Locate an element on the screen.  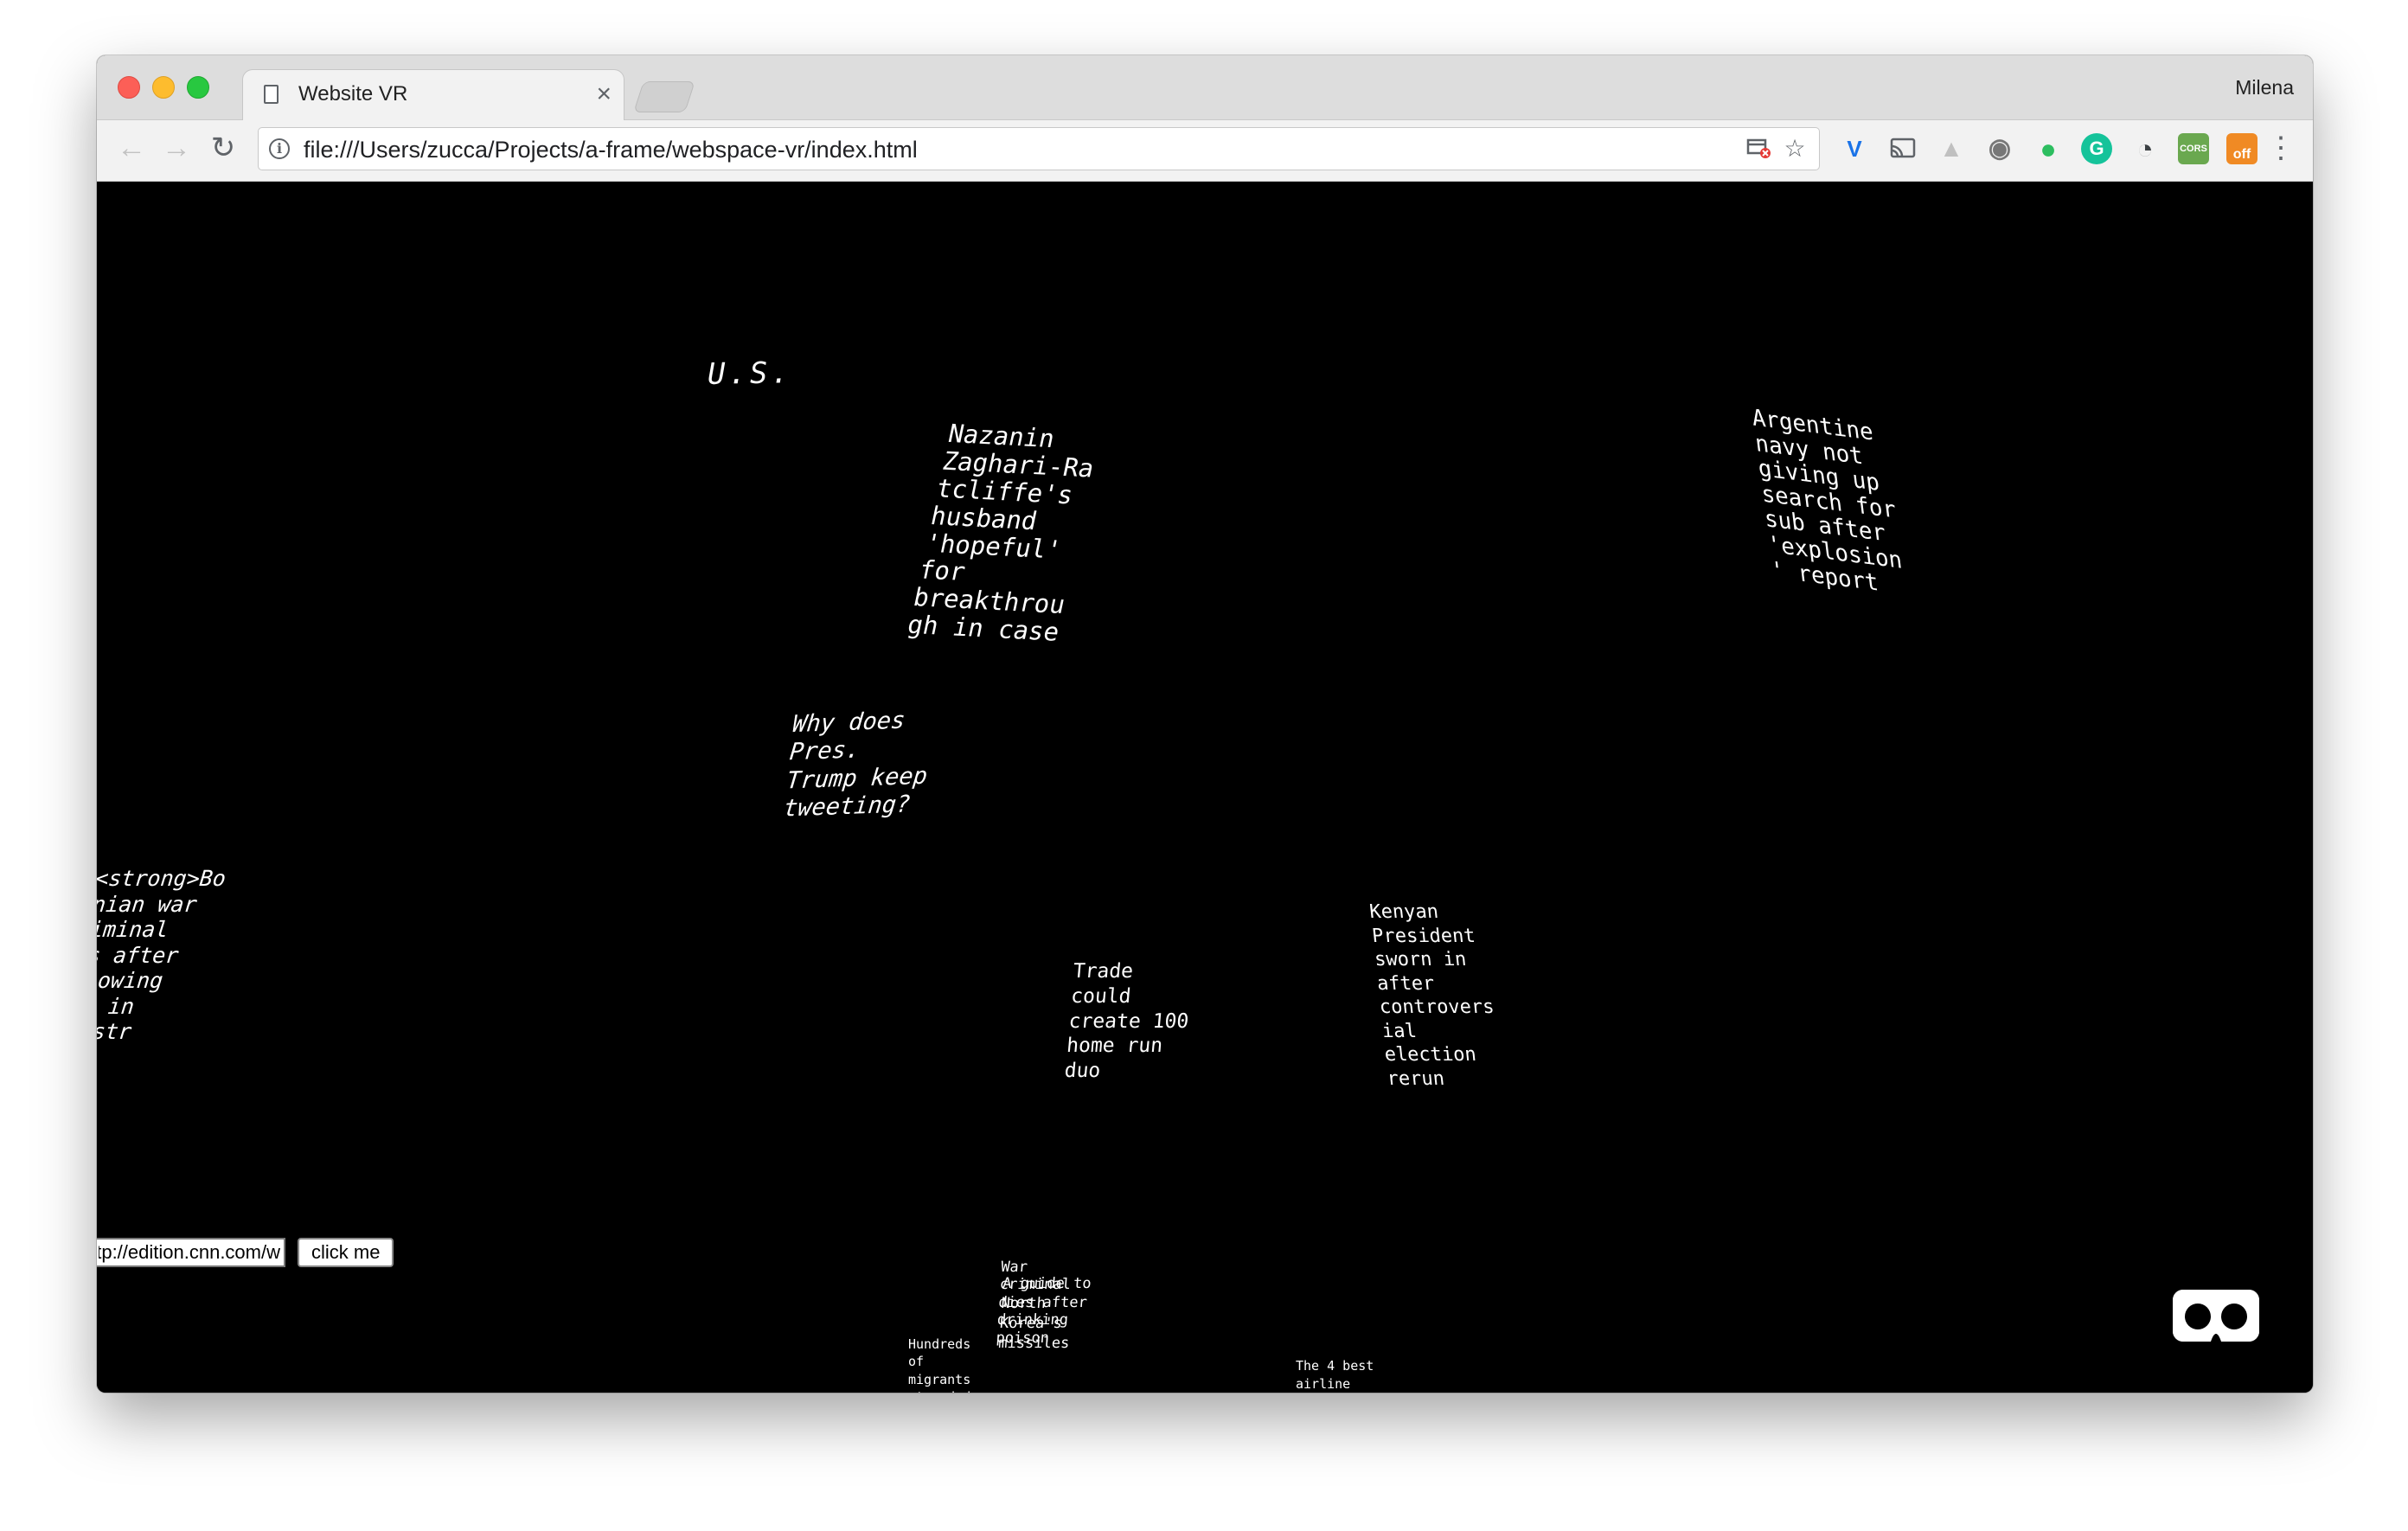
tab-title: Website VR is located at coordinates (353, 94).